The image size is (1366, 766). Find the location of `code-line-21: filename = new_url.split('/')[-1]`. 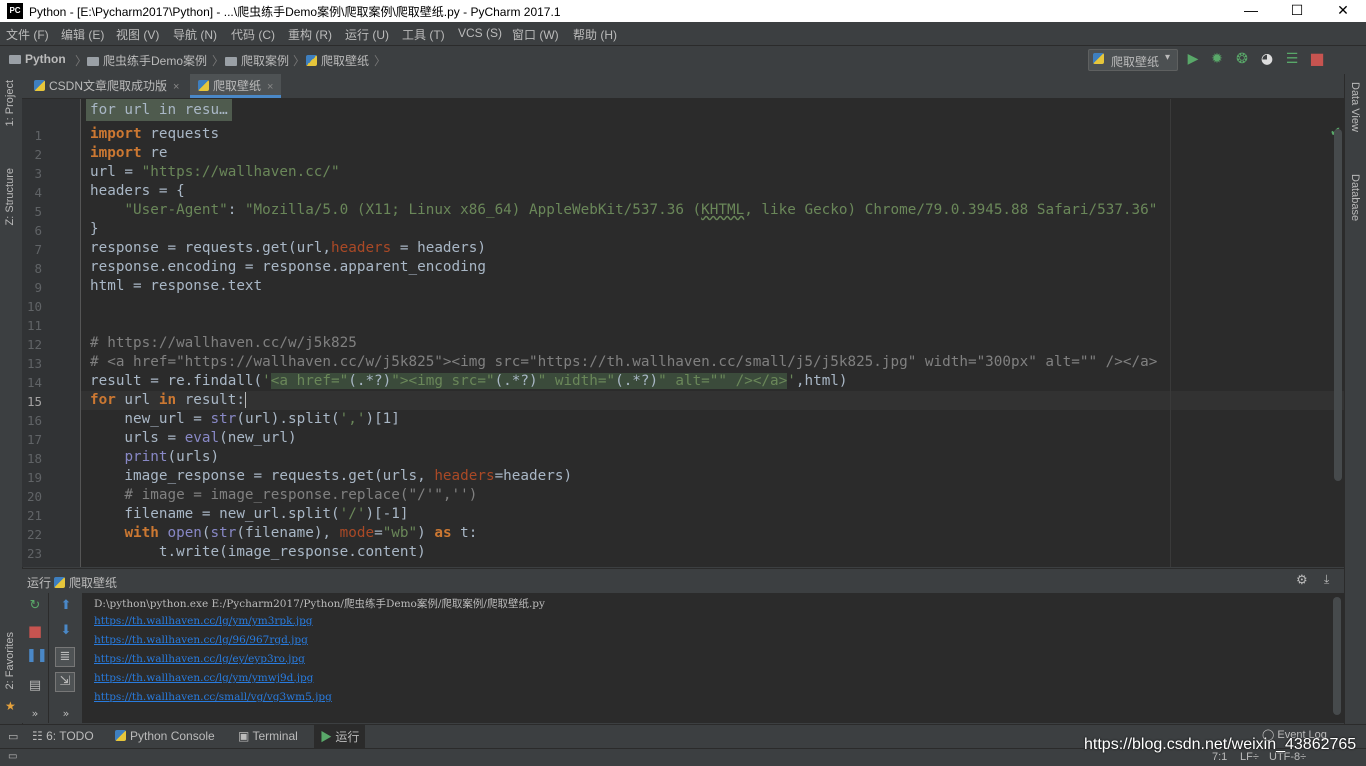

code-line-21: filename = new_url.split('/')[-1] is located at coordinates (249, 514).